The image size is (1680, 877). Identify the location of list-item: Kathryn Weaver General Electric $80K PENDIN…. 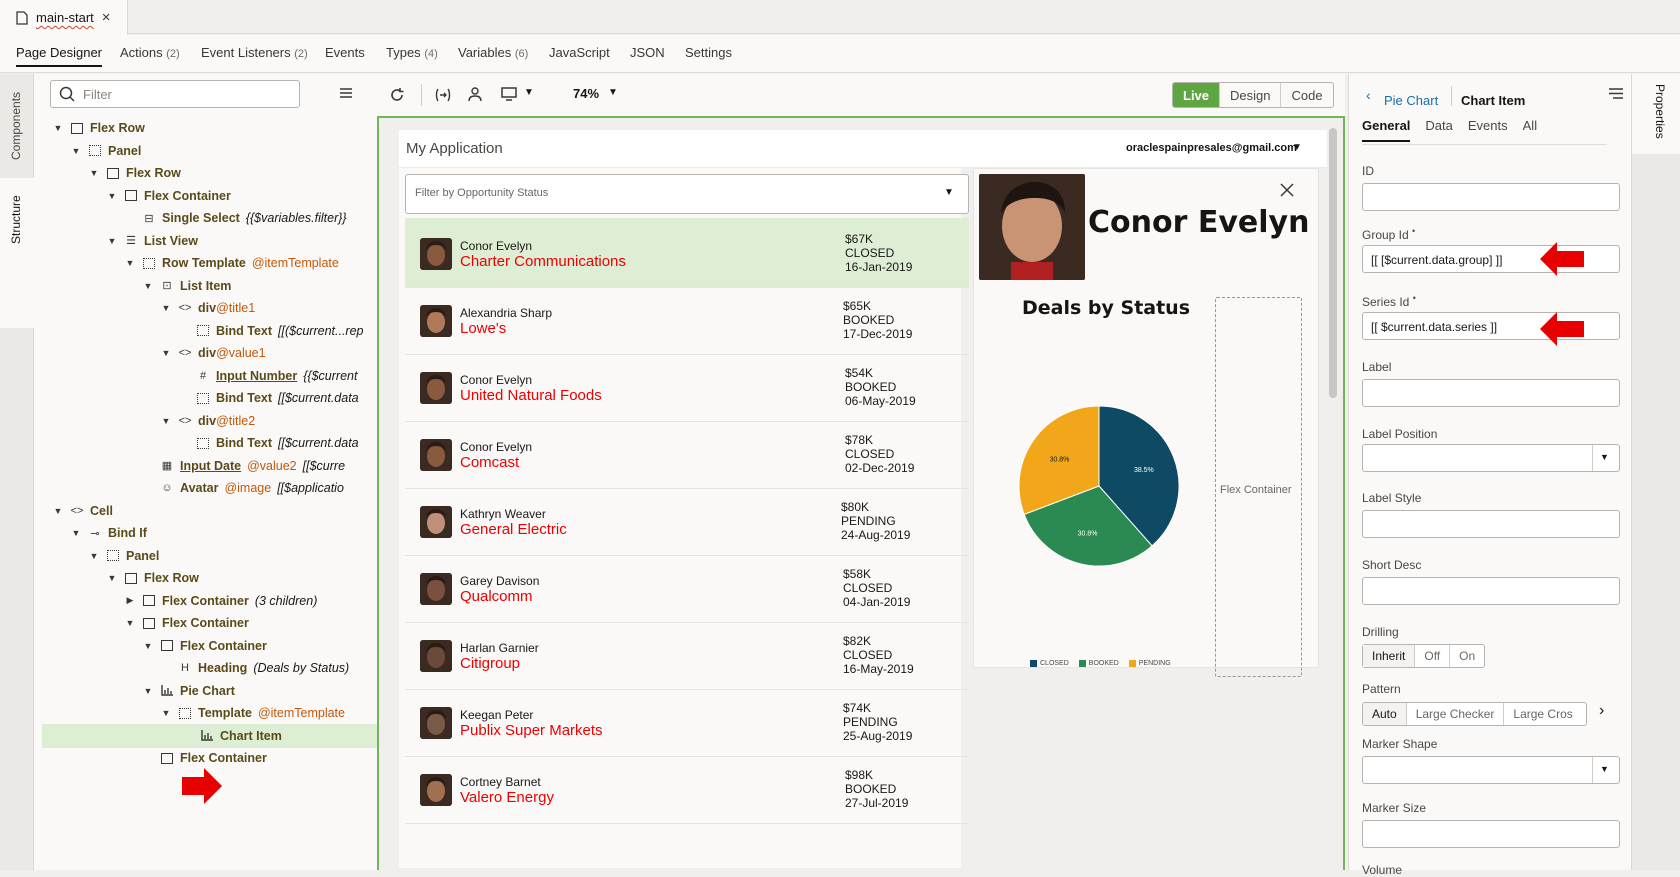
(687, 521).